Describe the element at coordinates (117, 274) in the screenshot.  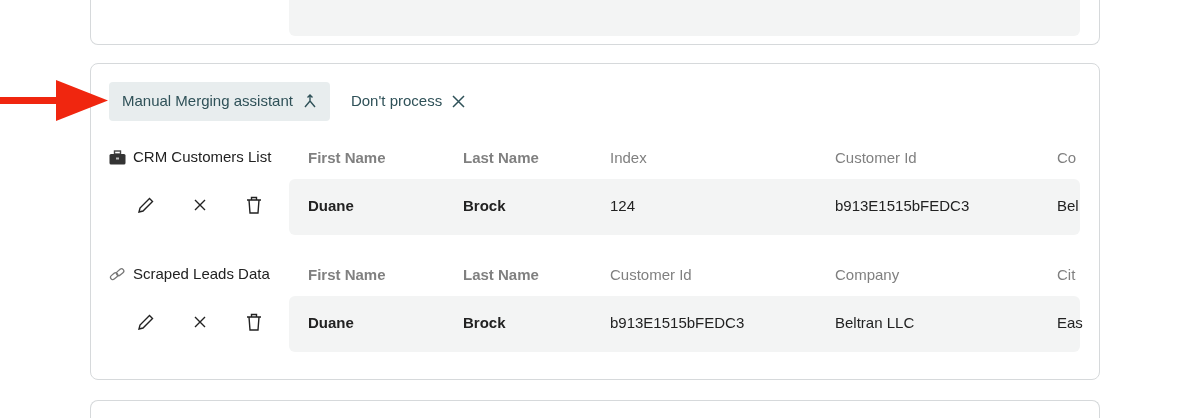
I see `link-icon` at that location.